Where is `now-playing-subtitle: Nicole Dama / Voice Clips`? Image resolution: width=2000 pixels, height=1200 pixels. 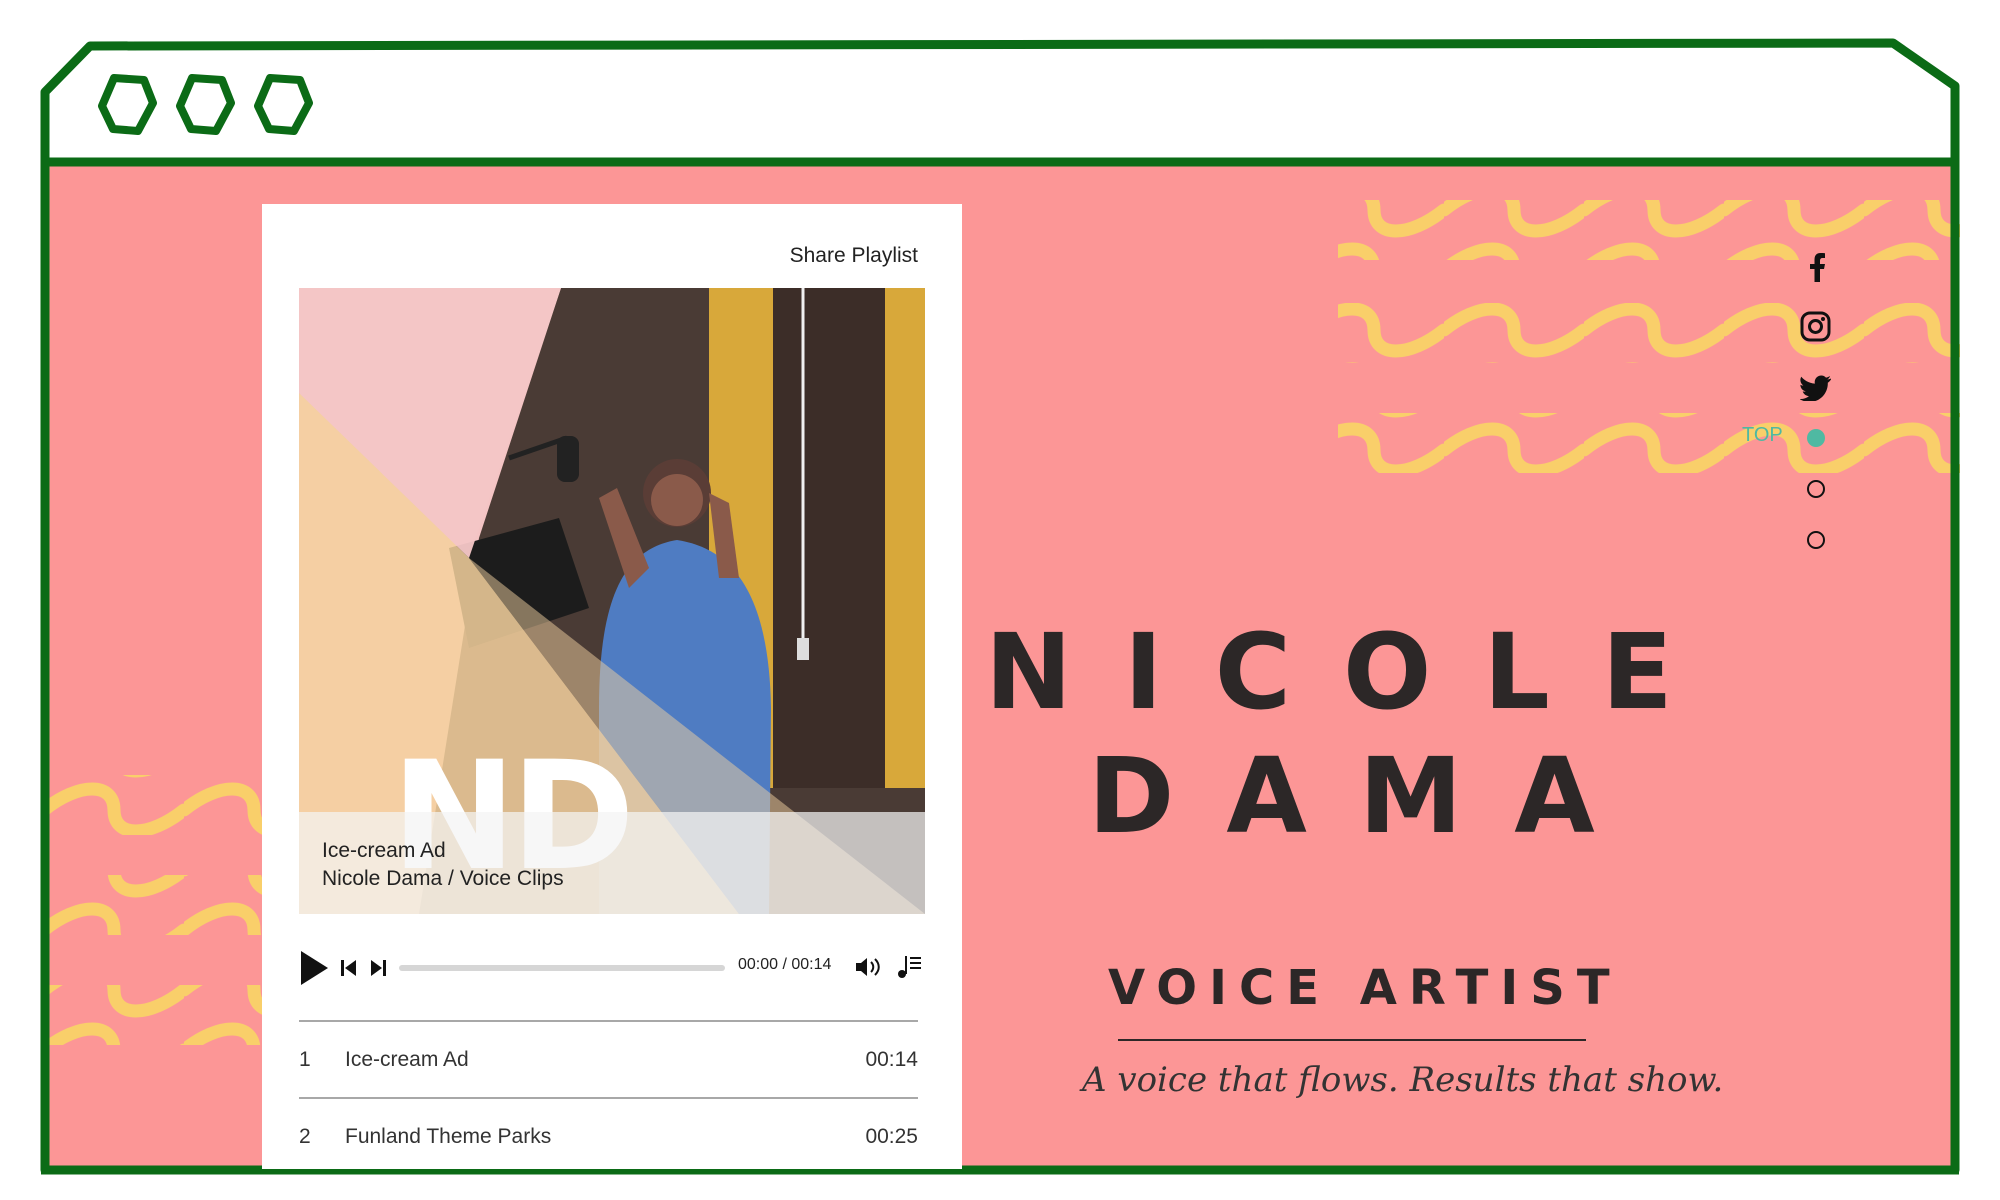
now-playing-subtitle: Nicole Dama / Voice Clips is located at coordinates (443, 878).